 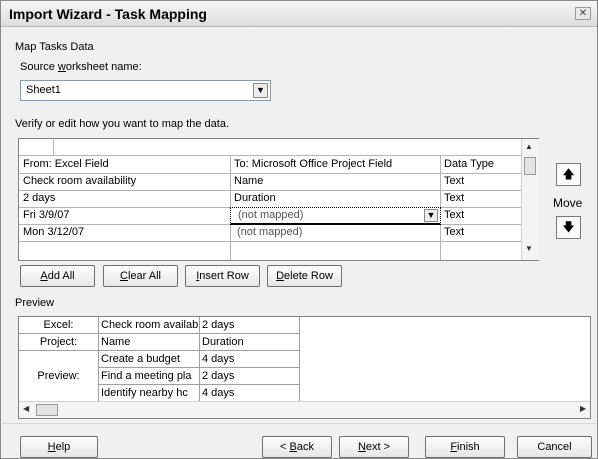 I want to click on finish-button: Finish, so click(x=465, y=447).